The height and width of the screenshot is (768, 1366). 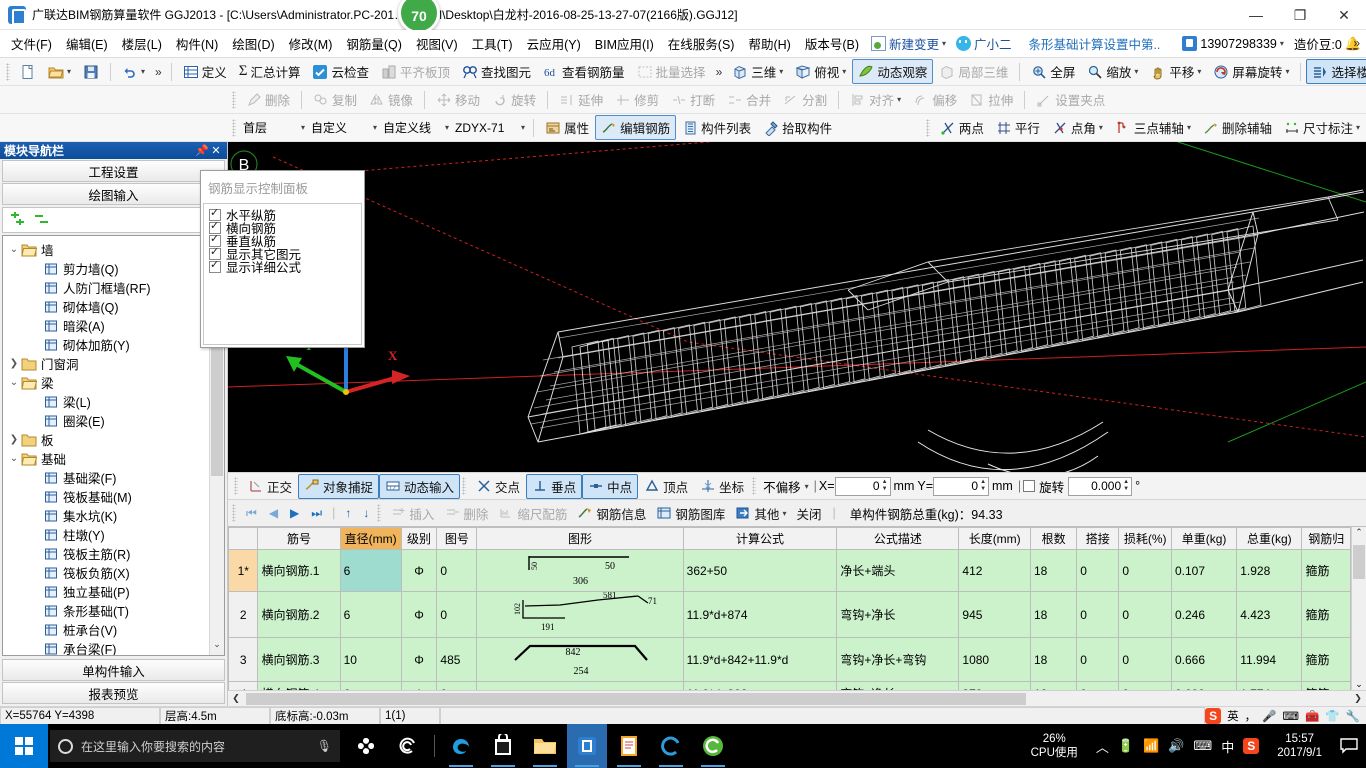 I want to click on grid-cell-index: 4, so click(x=243, y=685).